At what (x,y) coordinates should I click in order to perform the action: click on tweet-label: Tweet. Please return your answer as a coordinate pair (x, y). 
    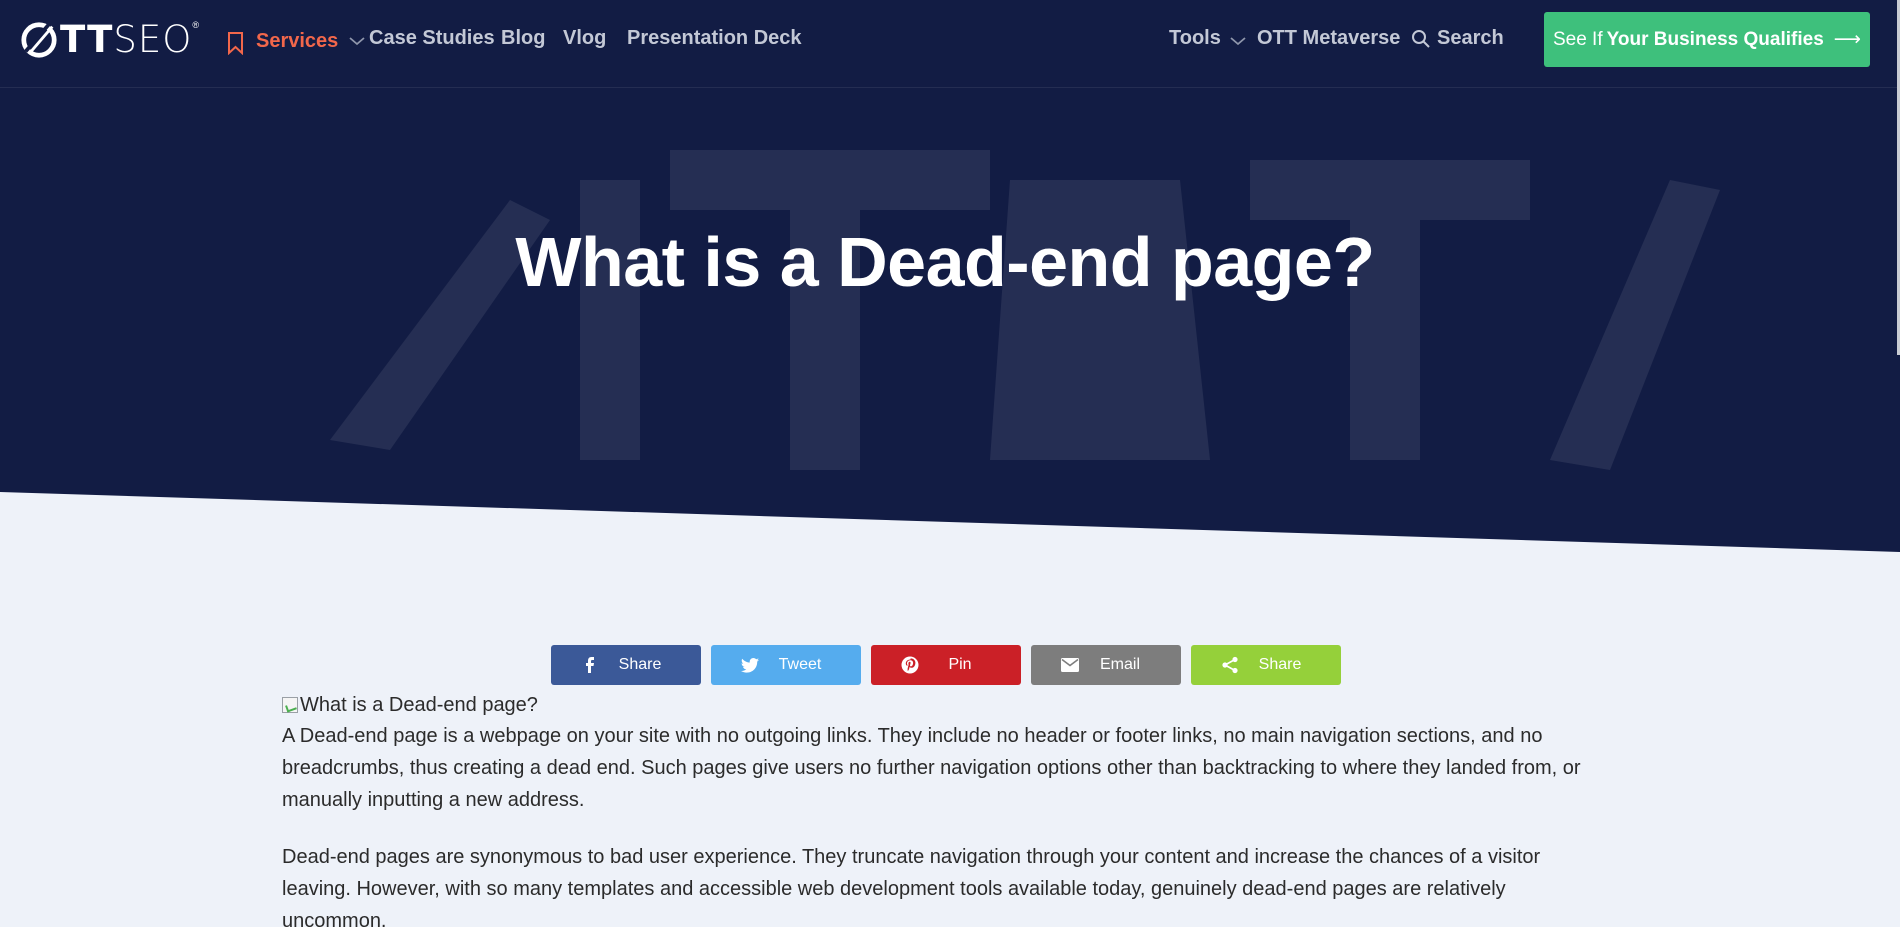
    Looking at the image, I should click on (800, 664).